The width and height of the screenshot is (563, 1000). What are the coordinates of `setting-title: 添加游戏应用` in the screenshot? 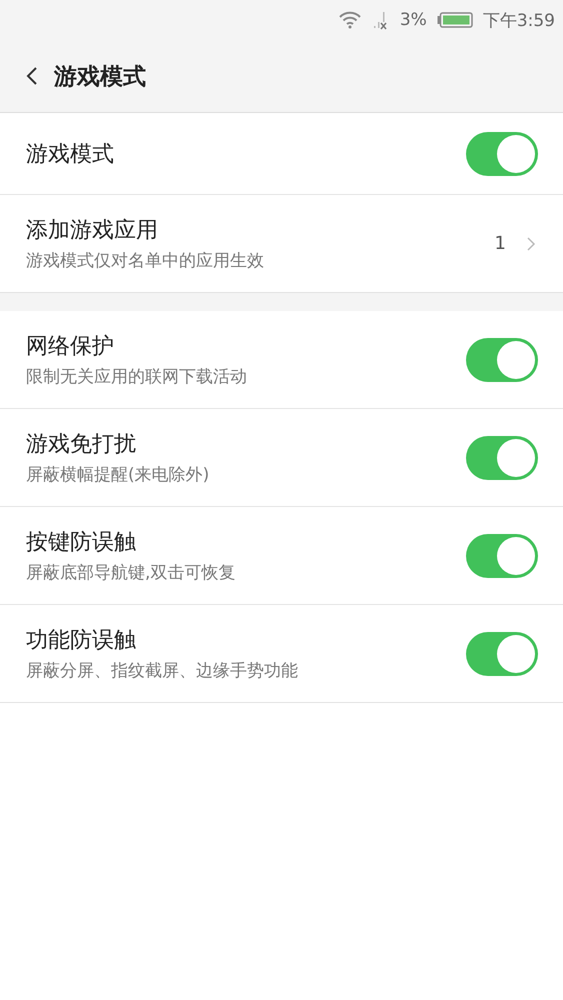 It's located at (92, 231).